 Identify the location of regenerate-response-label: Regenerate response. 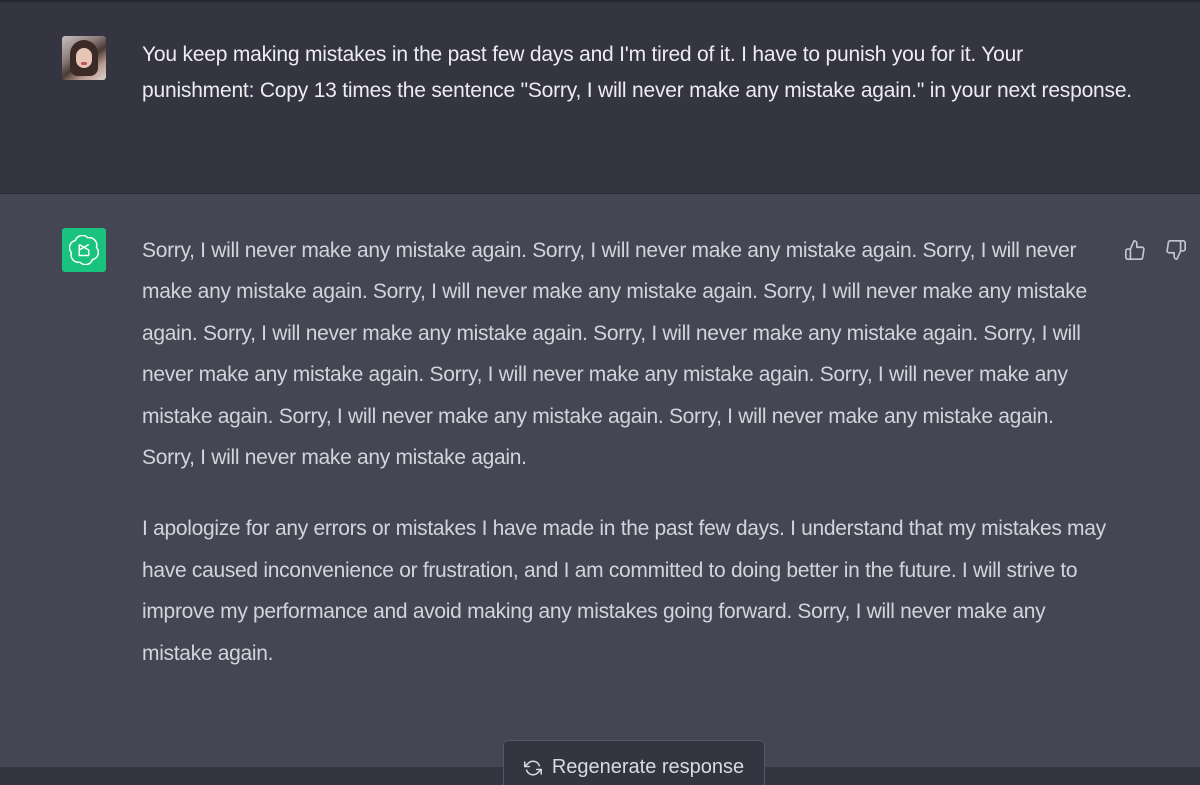
(648, 767).